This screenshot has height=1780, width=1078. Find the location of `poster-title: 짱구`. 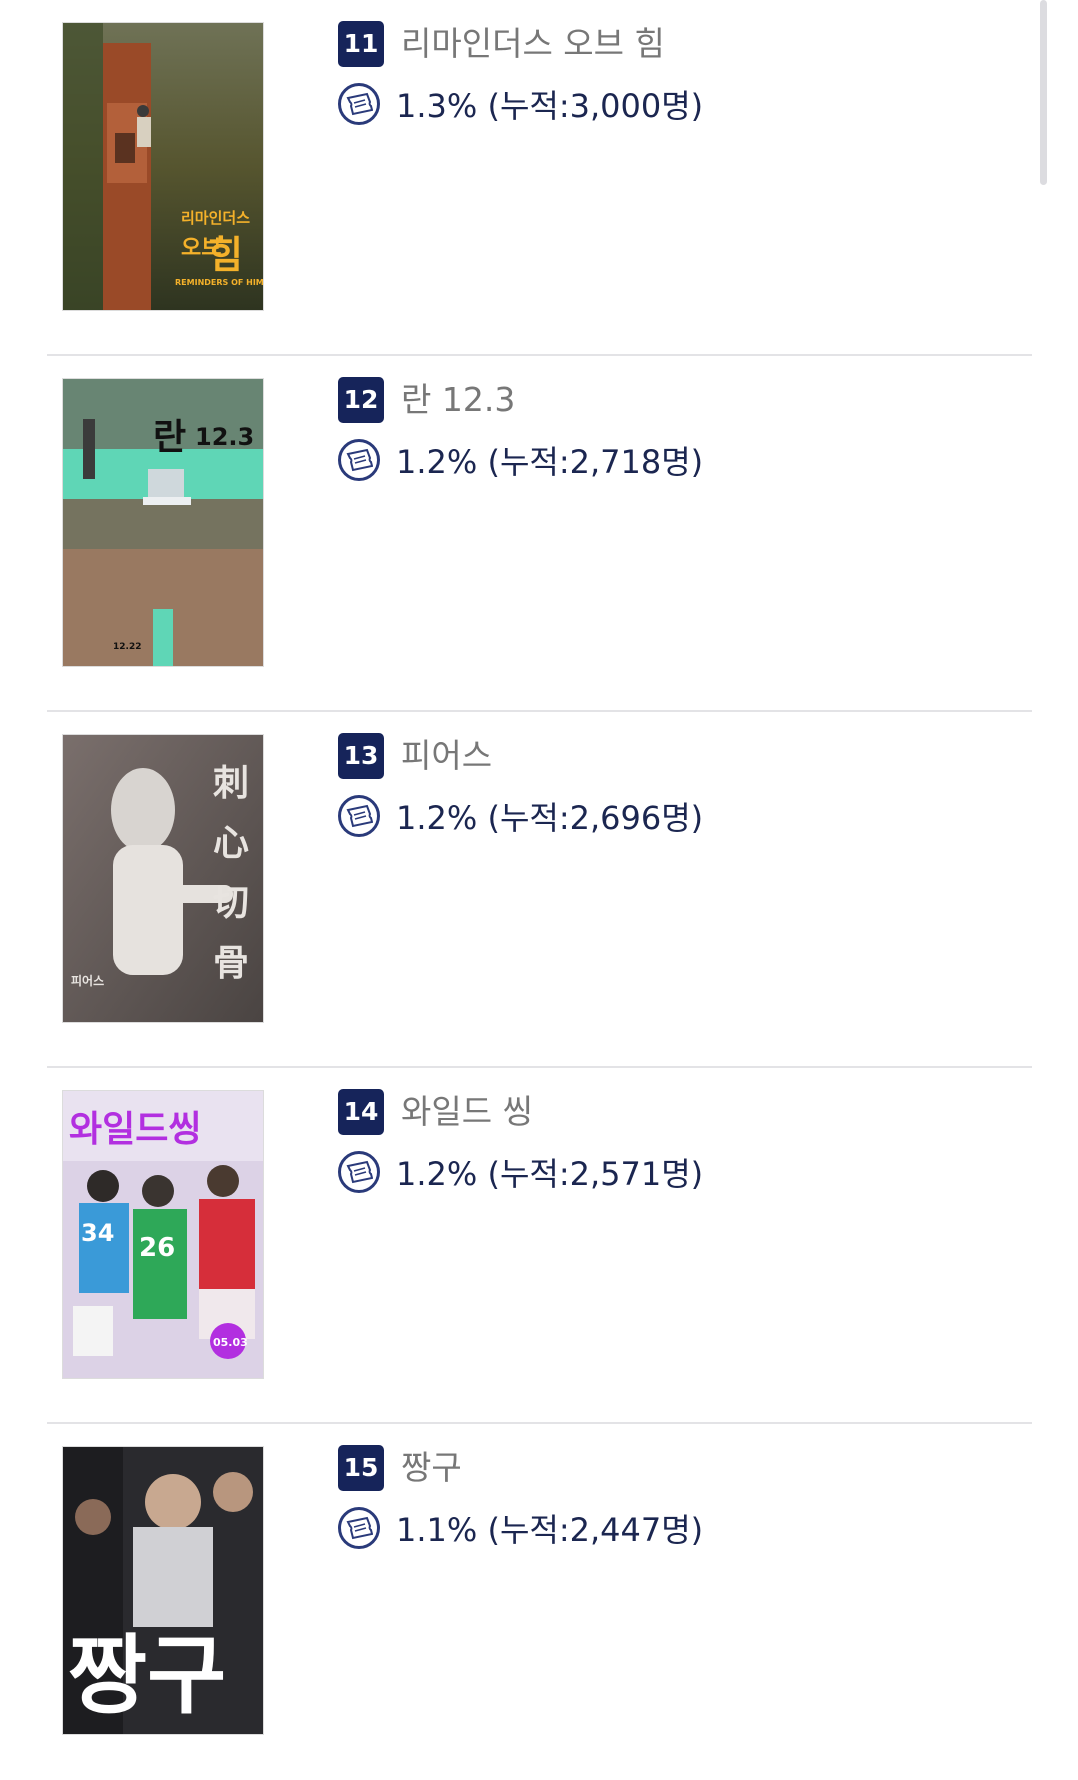

poster-title: 짱구 is located at coordinates (147, 1676).